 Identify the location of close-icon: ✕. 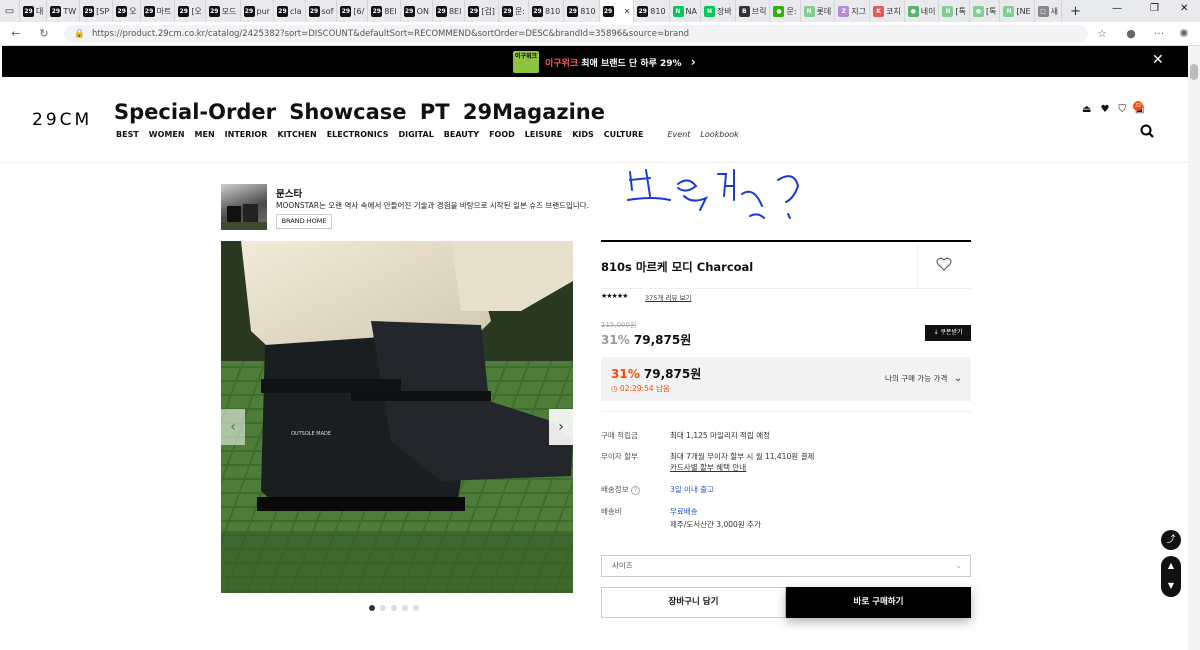
(1158, 60).